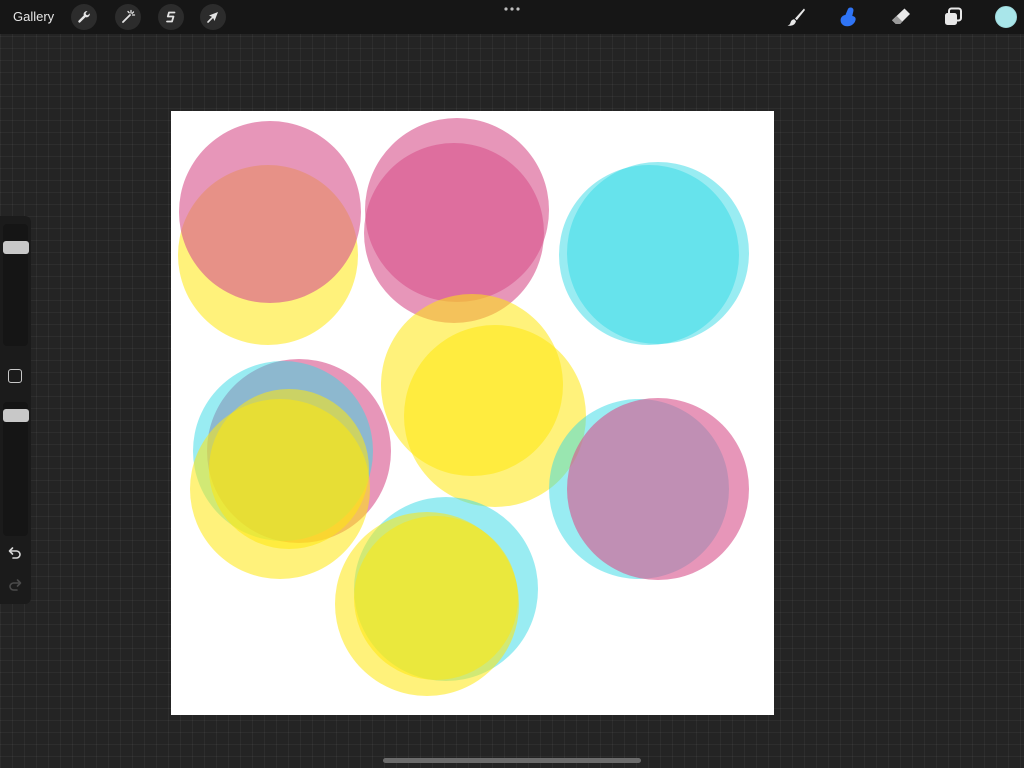 Image resolution: width=1024 pixels, height=768 pixels. I want to click on cyan-circle, so click(649, 255).